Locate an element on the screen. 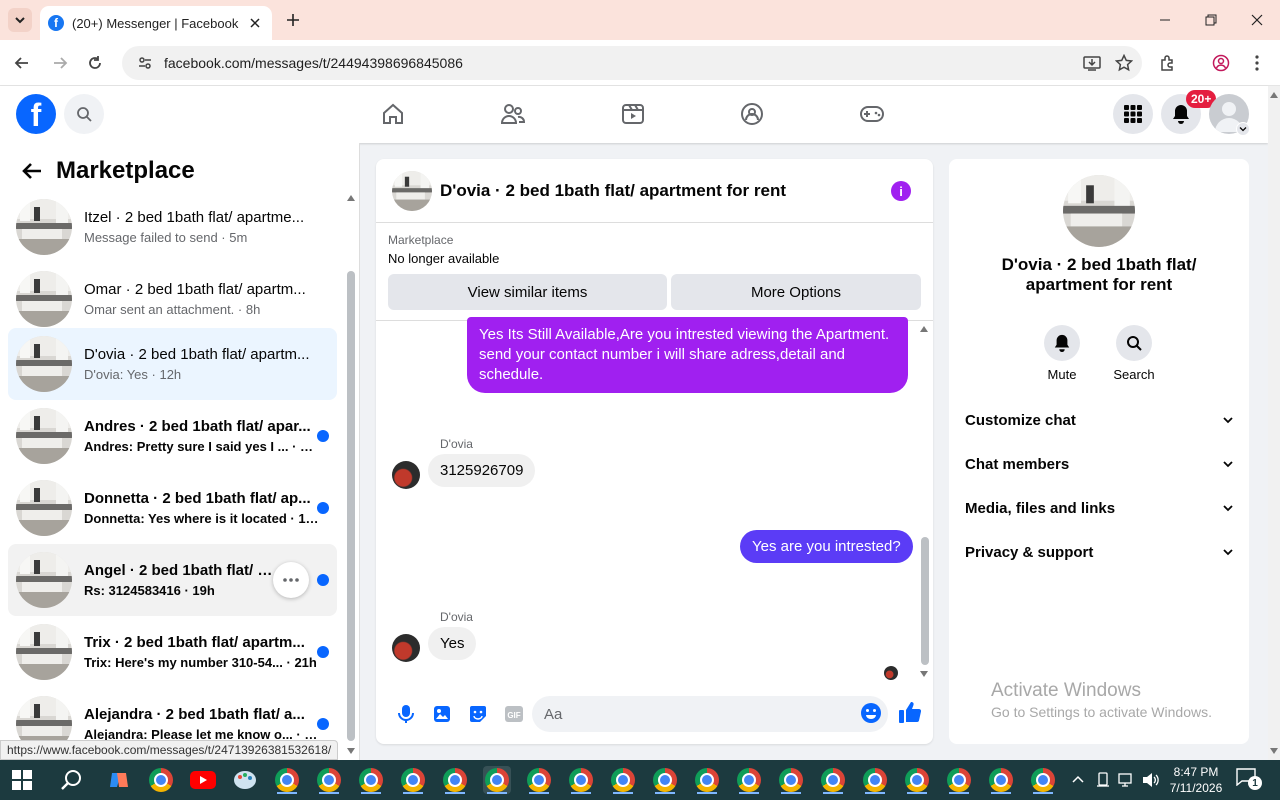 The width and height of the screenshot is (1280, 800). gif-button: GIF is located at coordinates (514, 714).